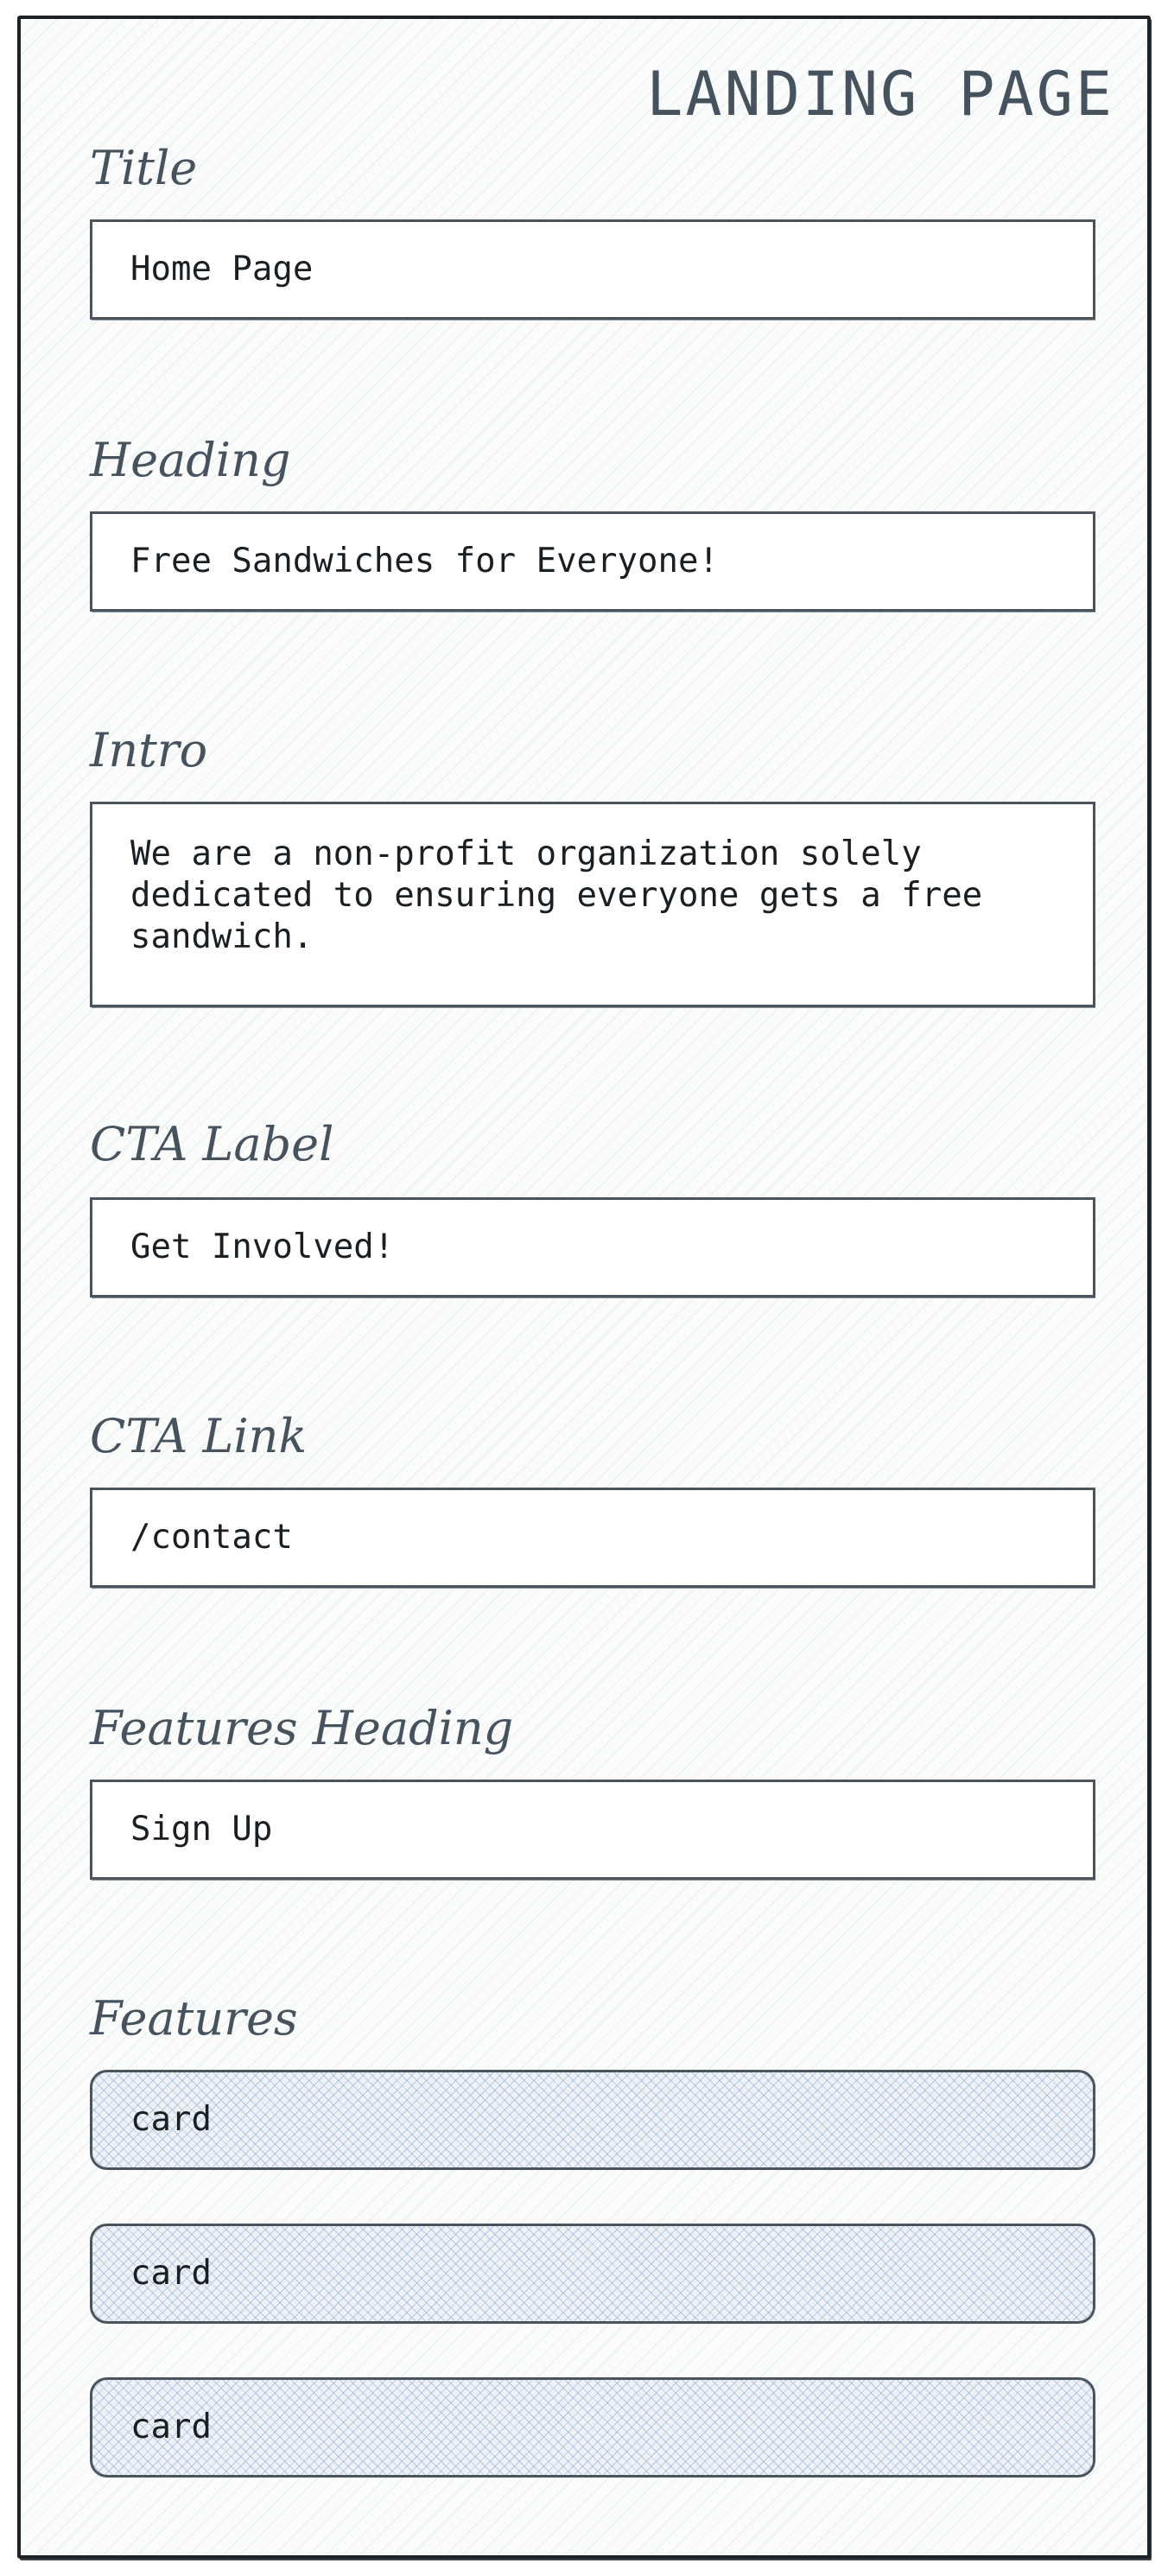  Describe the element at coordinates (592, 1247) in the screenshot. I see `cta-label-field: Get Involved!` at that location.